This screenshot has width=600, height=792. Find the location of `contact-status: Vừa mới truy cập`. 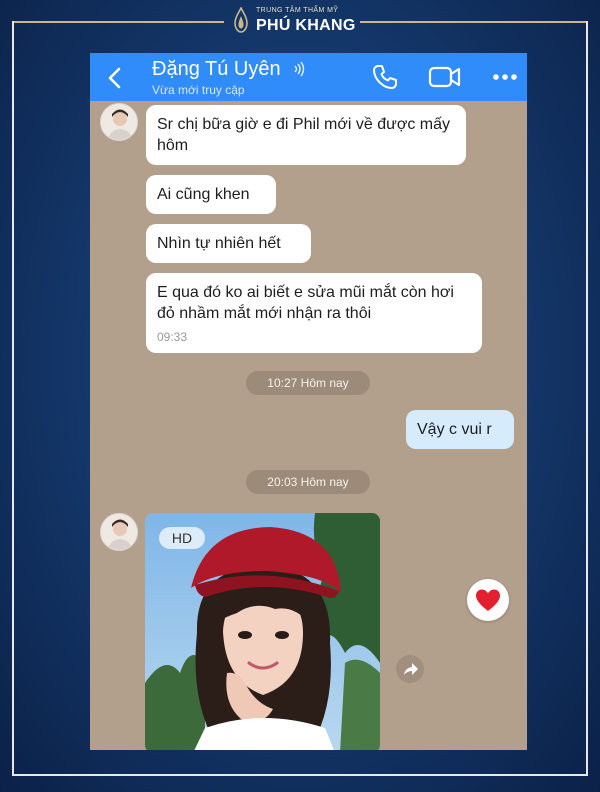

contact-status: Vừa mới truy cập is located at coordinates (198, 90).